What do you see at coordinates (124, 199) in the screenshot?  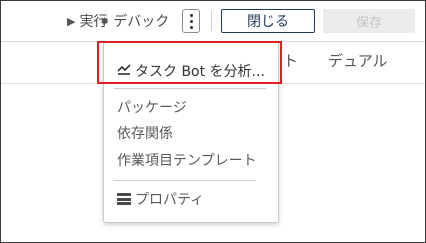 I see `properties-icon` at bounding box center [124, 199].